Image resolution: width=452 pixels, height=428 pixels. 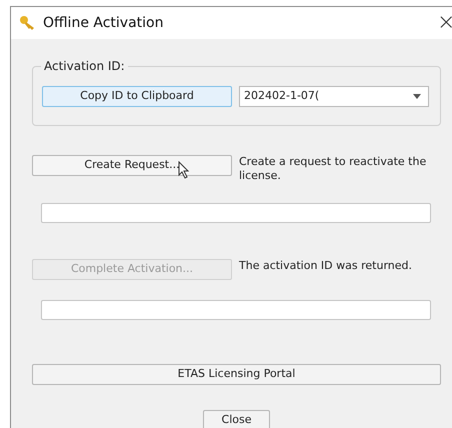 What do you see at coordinates (137, 96) in the screenshot?
I see `copy-button: Copy ID to Clipboard` at bounding box center [137, 96].